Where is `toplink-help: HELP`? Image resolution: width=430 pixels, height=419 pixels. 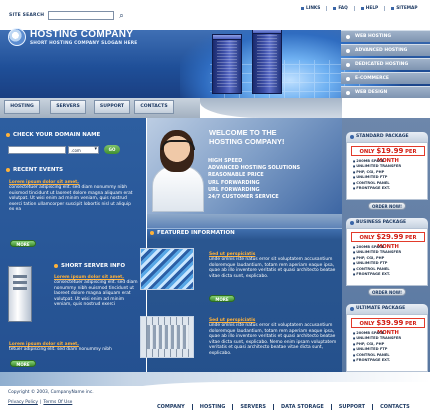 toplink-help: HELP is located at coordinates (368, 8).